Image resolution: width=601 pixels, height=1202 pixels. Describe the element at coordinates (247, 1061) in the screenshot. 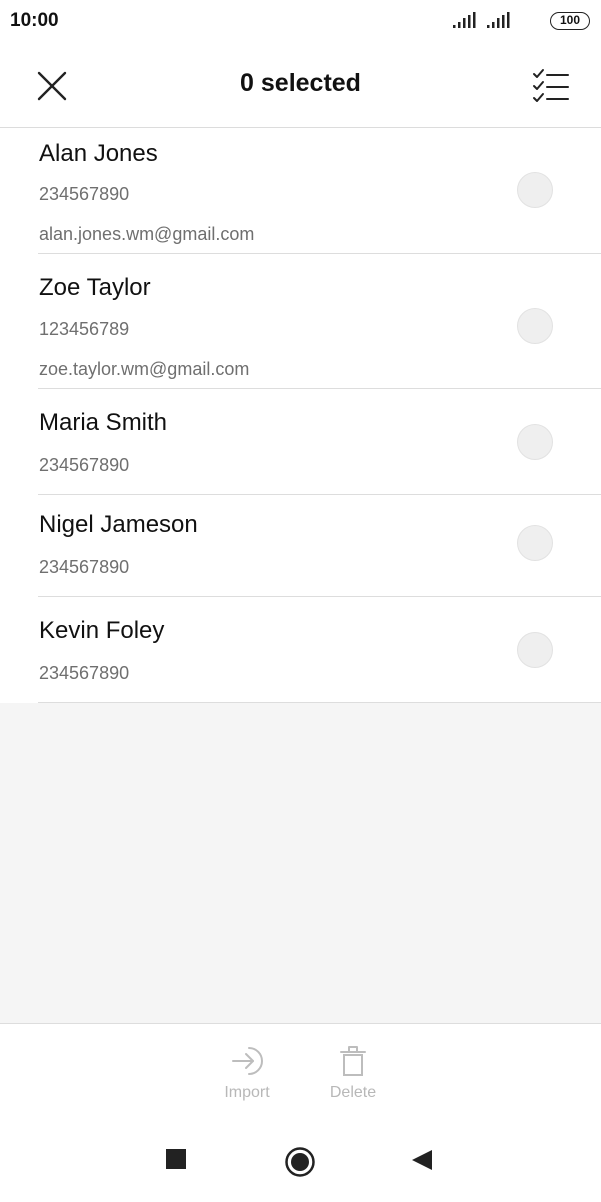

I see `import-icon` at that location.